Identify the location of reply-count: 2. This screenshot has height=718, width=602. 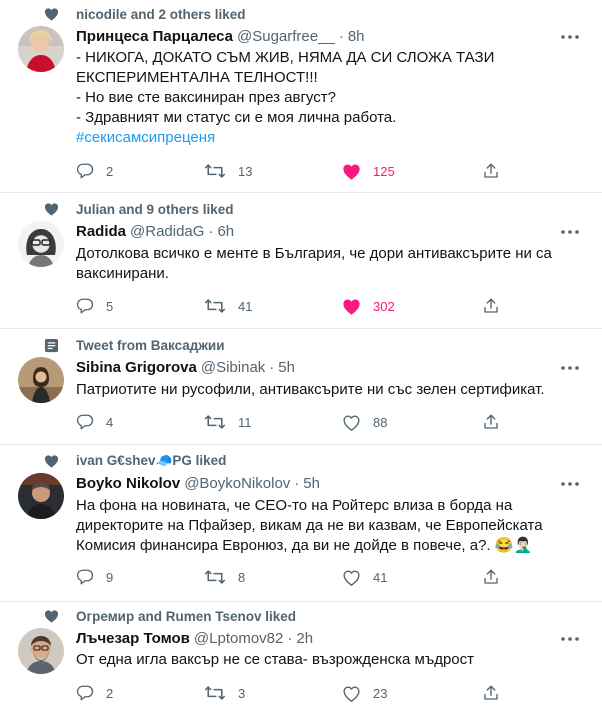
(110, 693).